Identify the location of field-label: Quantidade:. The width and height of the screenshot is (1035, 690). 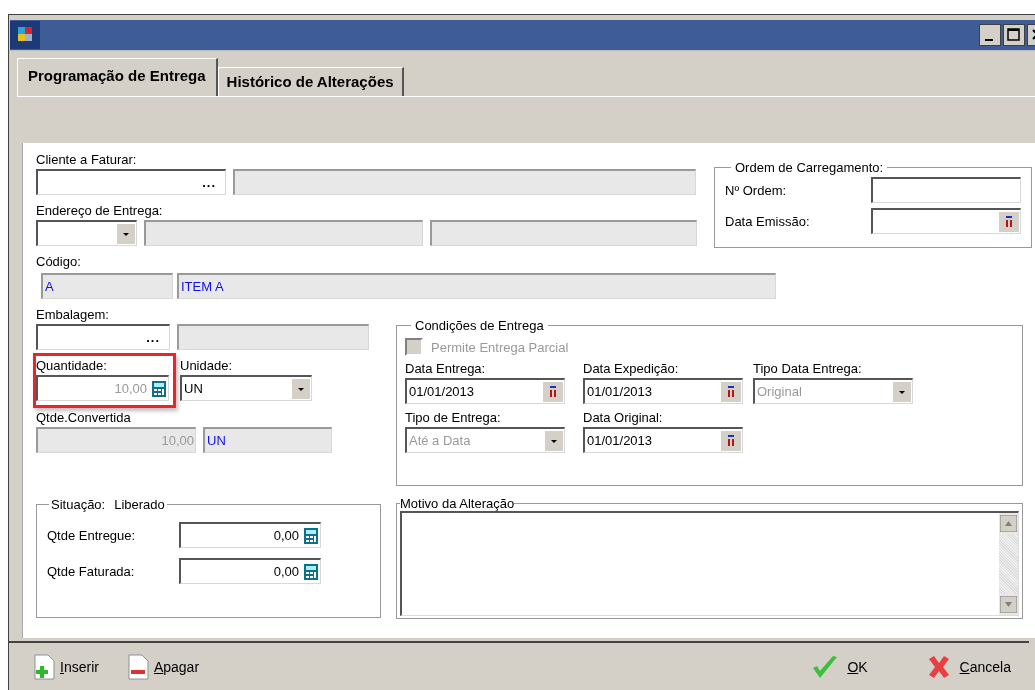
(72, 366).